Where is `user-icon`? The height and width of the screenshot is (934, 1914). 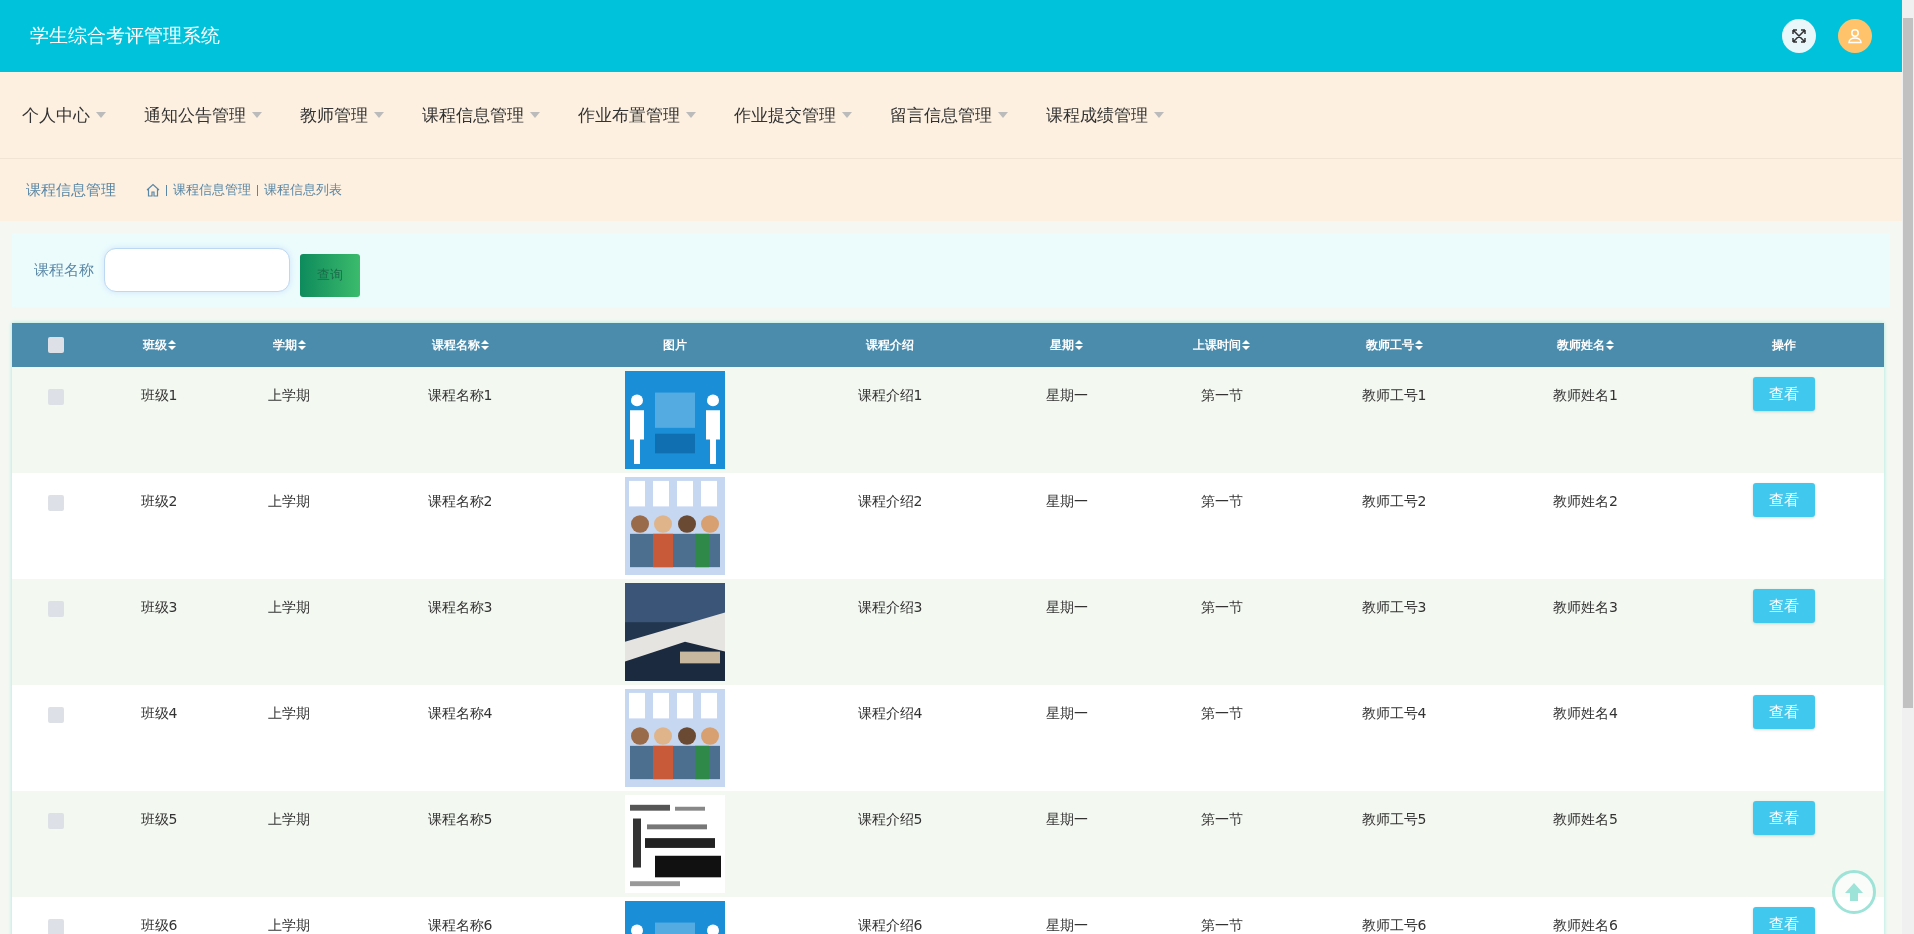
user-icon is located at coordinates (1855, 36).